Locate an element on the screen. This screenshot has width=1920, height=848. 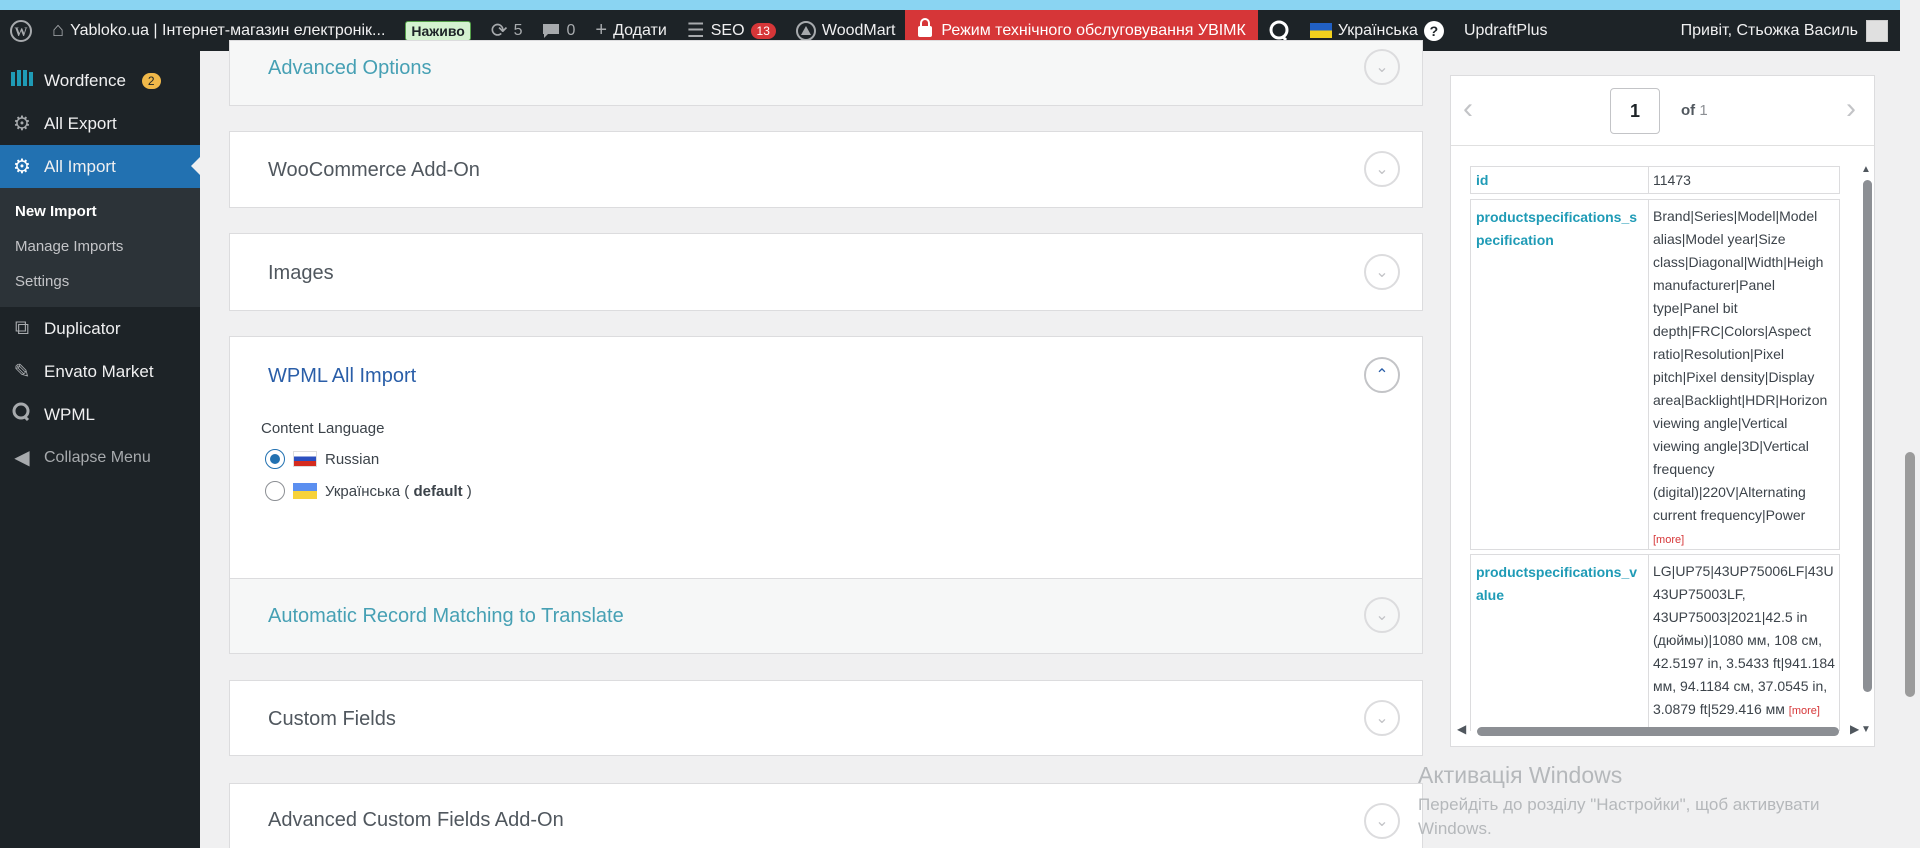
export-icon: ⚙ is located at coordinates (22, 124).